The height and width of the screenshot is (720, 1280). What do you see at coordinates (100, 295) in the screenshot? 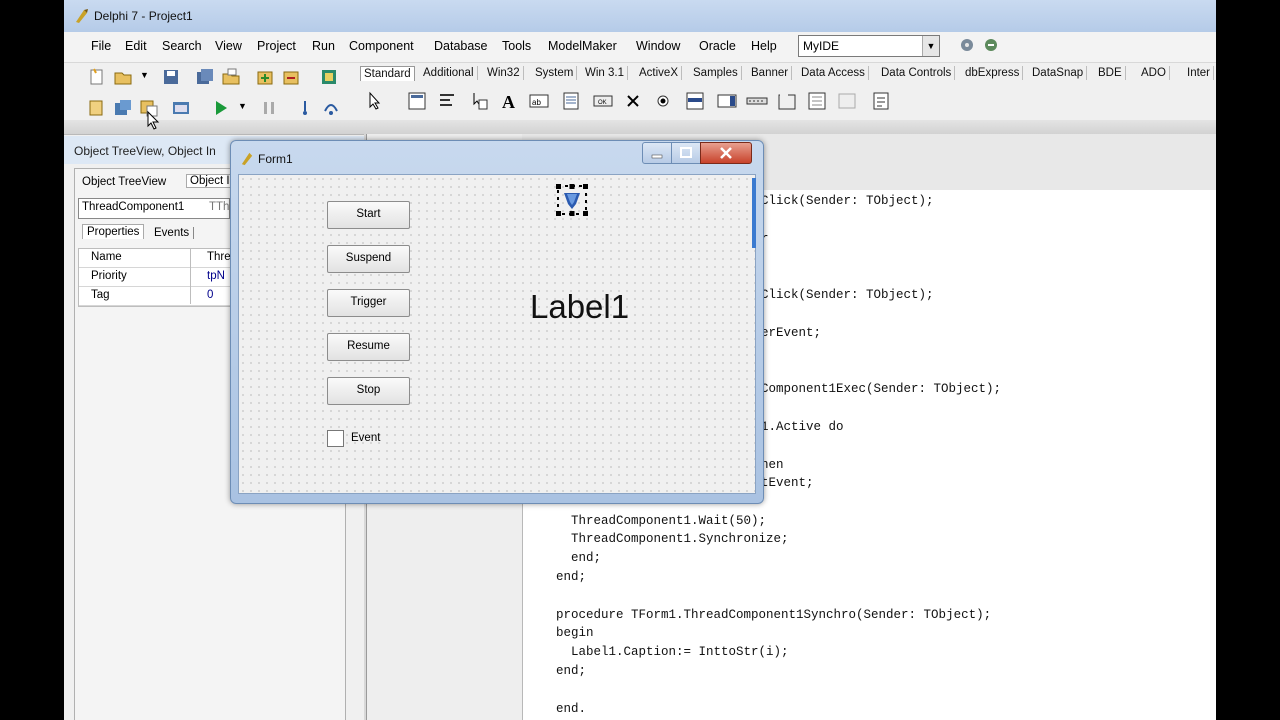
I see `property-name: Tag` at bounding box center [100, 295].